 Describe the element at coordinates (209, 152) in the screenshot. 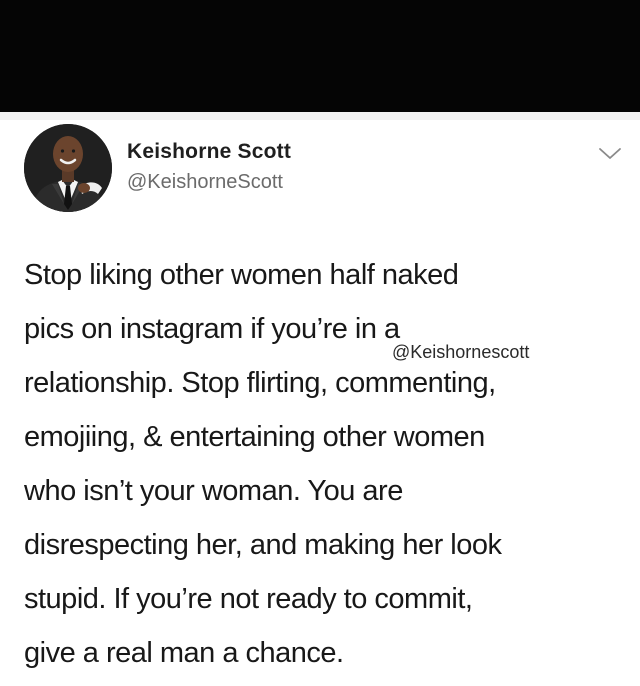

I see `display-name: Keishorne Scott` at that location.